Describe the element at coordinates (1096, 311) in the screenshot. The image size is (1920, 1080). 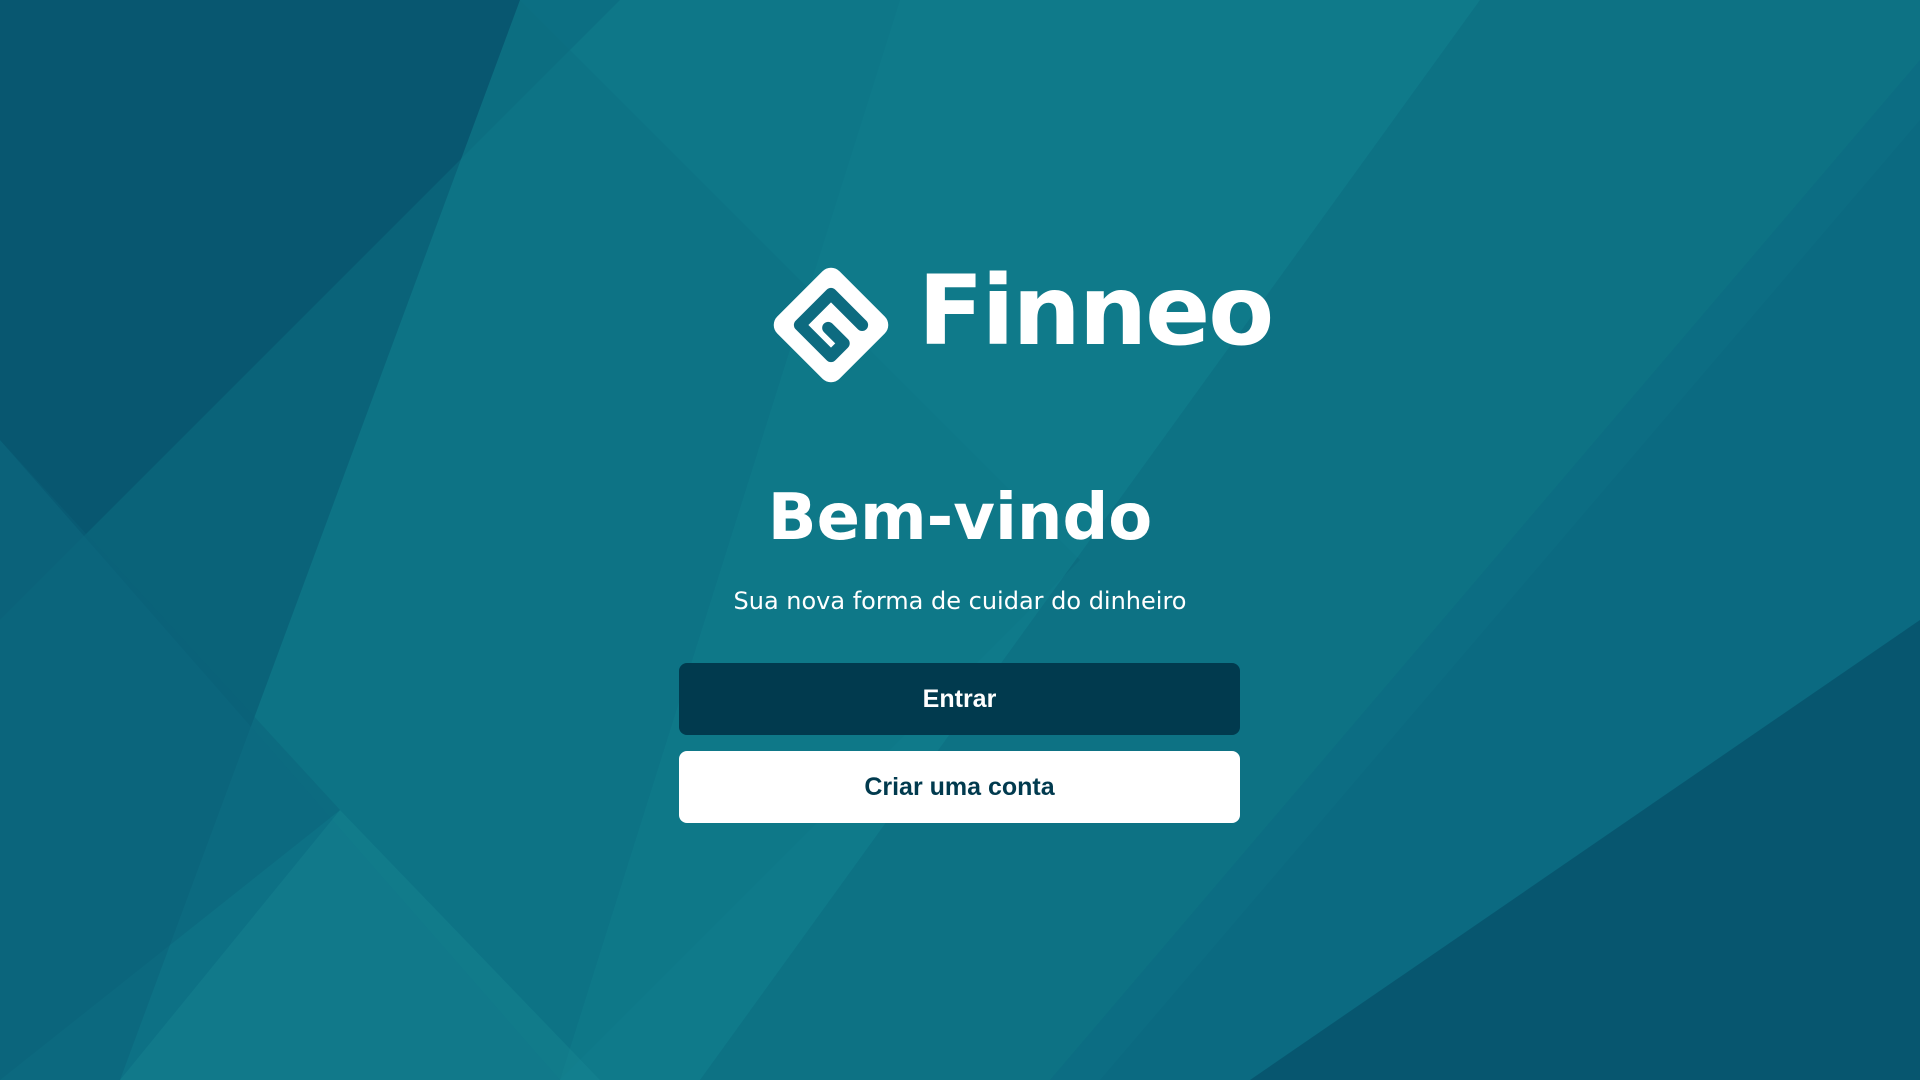
I see `brand-name: Finneo` at that location.